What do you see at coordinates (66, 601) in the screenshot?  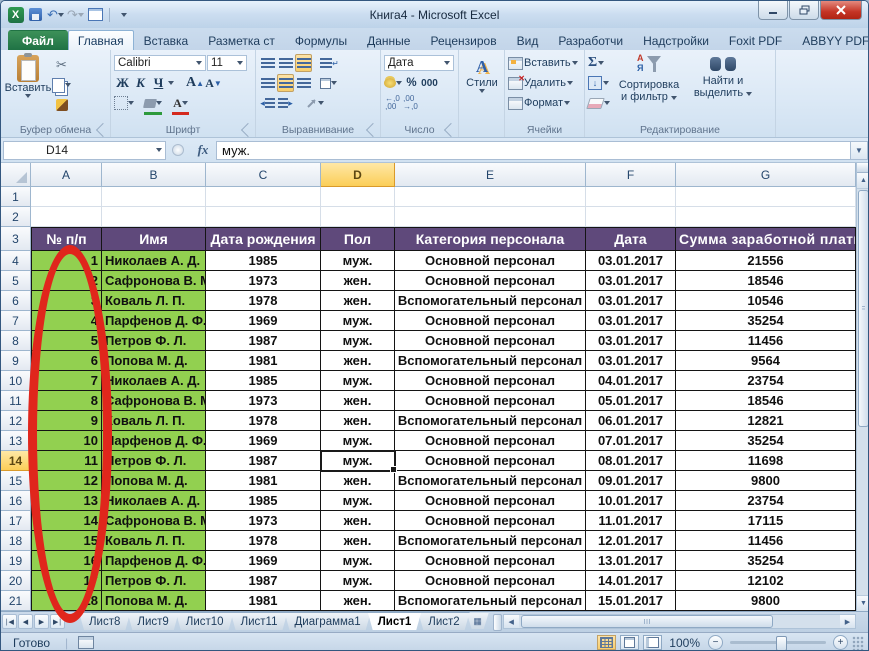 I see `cell: 18` at bounding box center [66, 601].